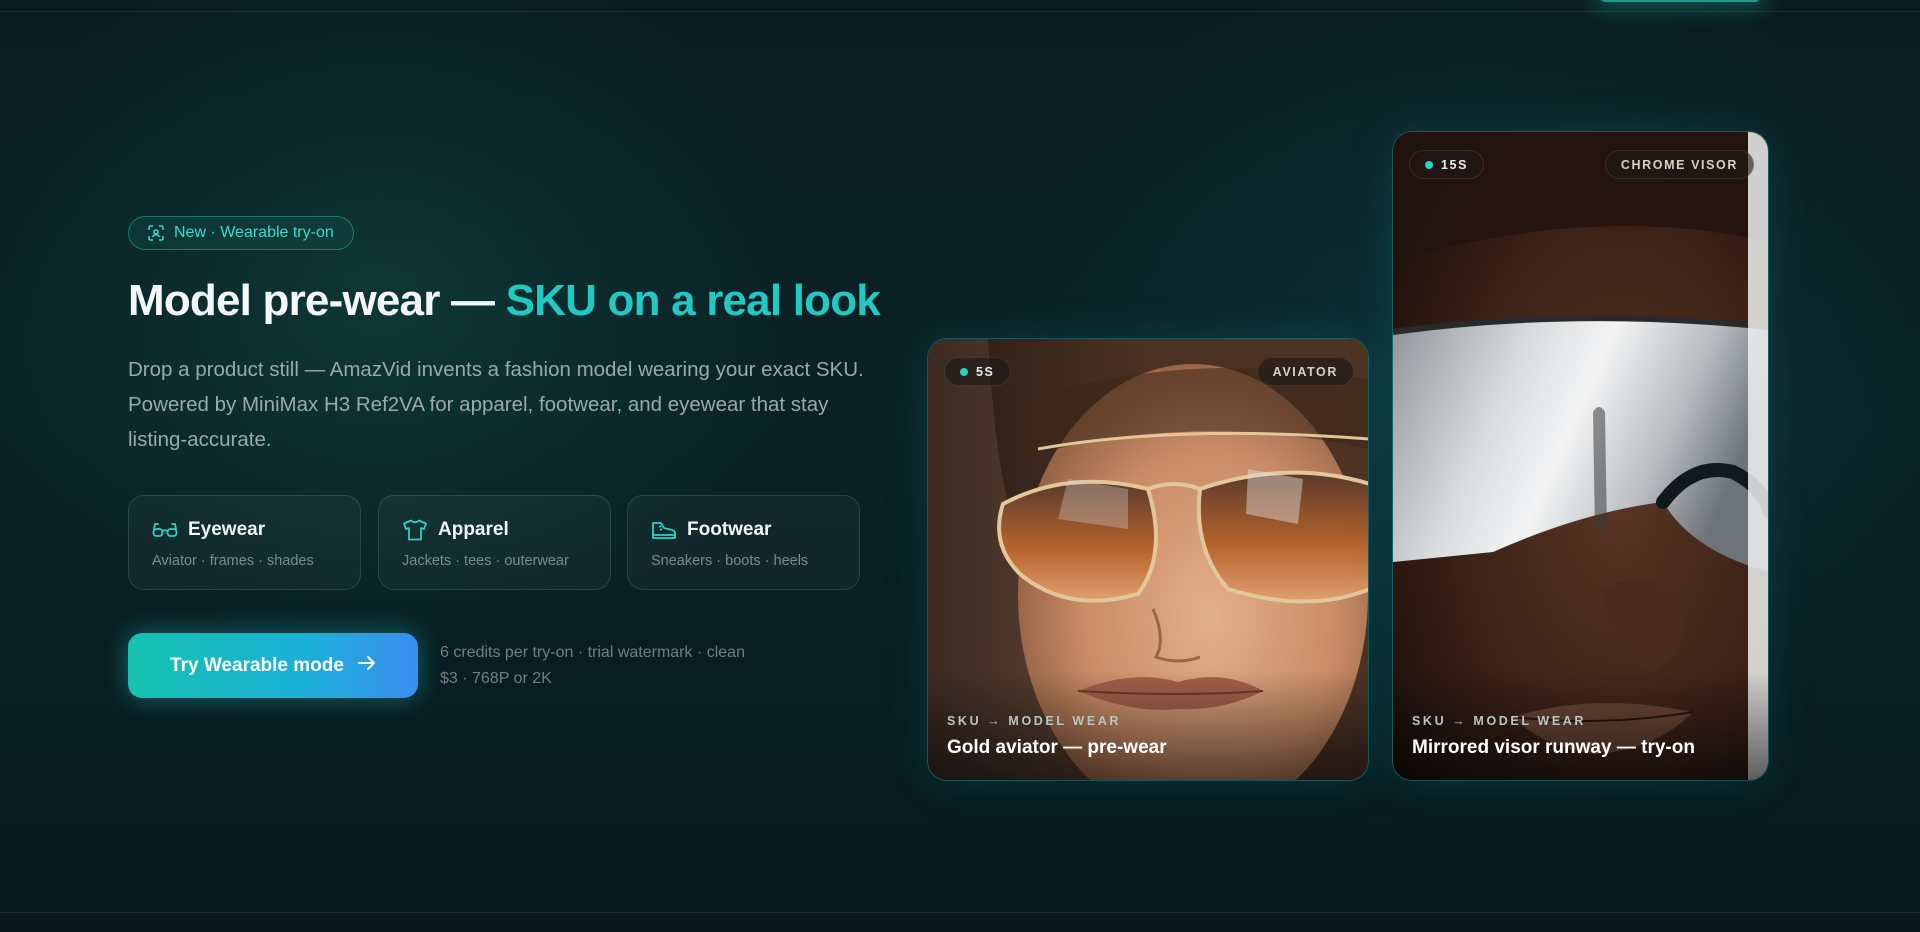 Image resolution: width=1920 pixels, height=932 pixels. What do you see at coordinates (1057, 747) in the screenshot?
I see `card-title: Gold aviator — pre-wear` at bounding box center [1057, 747].